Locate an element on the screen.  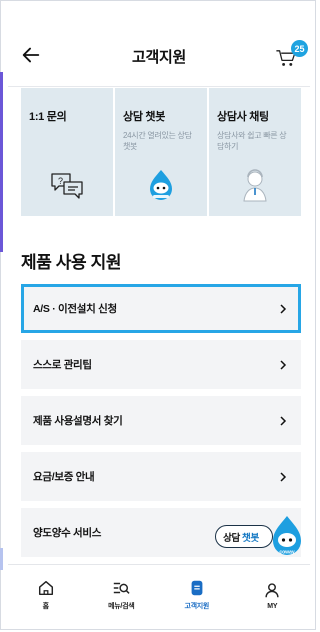
nav-tab-home: 홈 is located at coordinates (46, 595).